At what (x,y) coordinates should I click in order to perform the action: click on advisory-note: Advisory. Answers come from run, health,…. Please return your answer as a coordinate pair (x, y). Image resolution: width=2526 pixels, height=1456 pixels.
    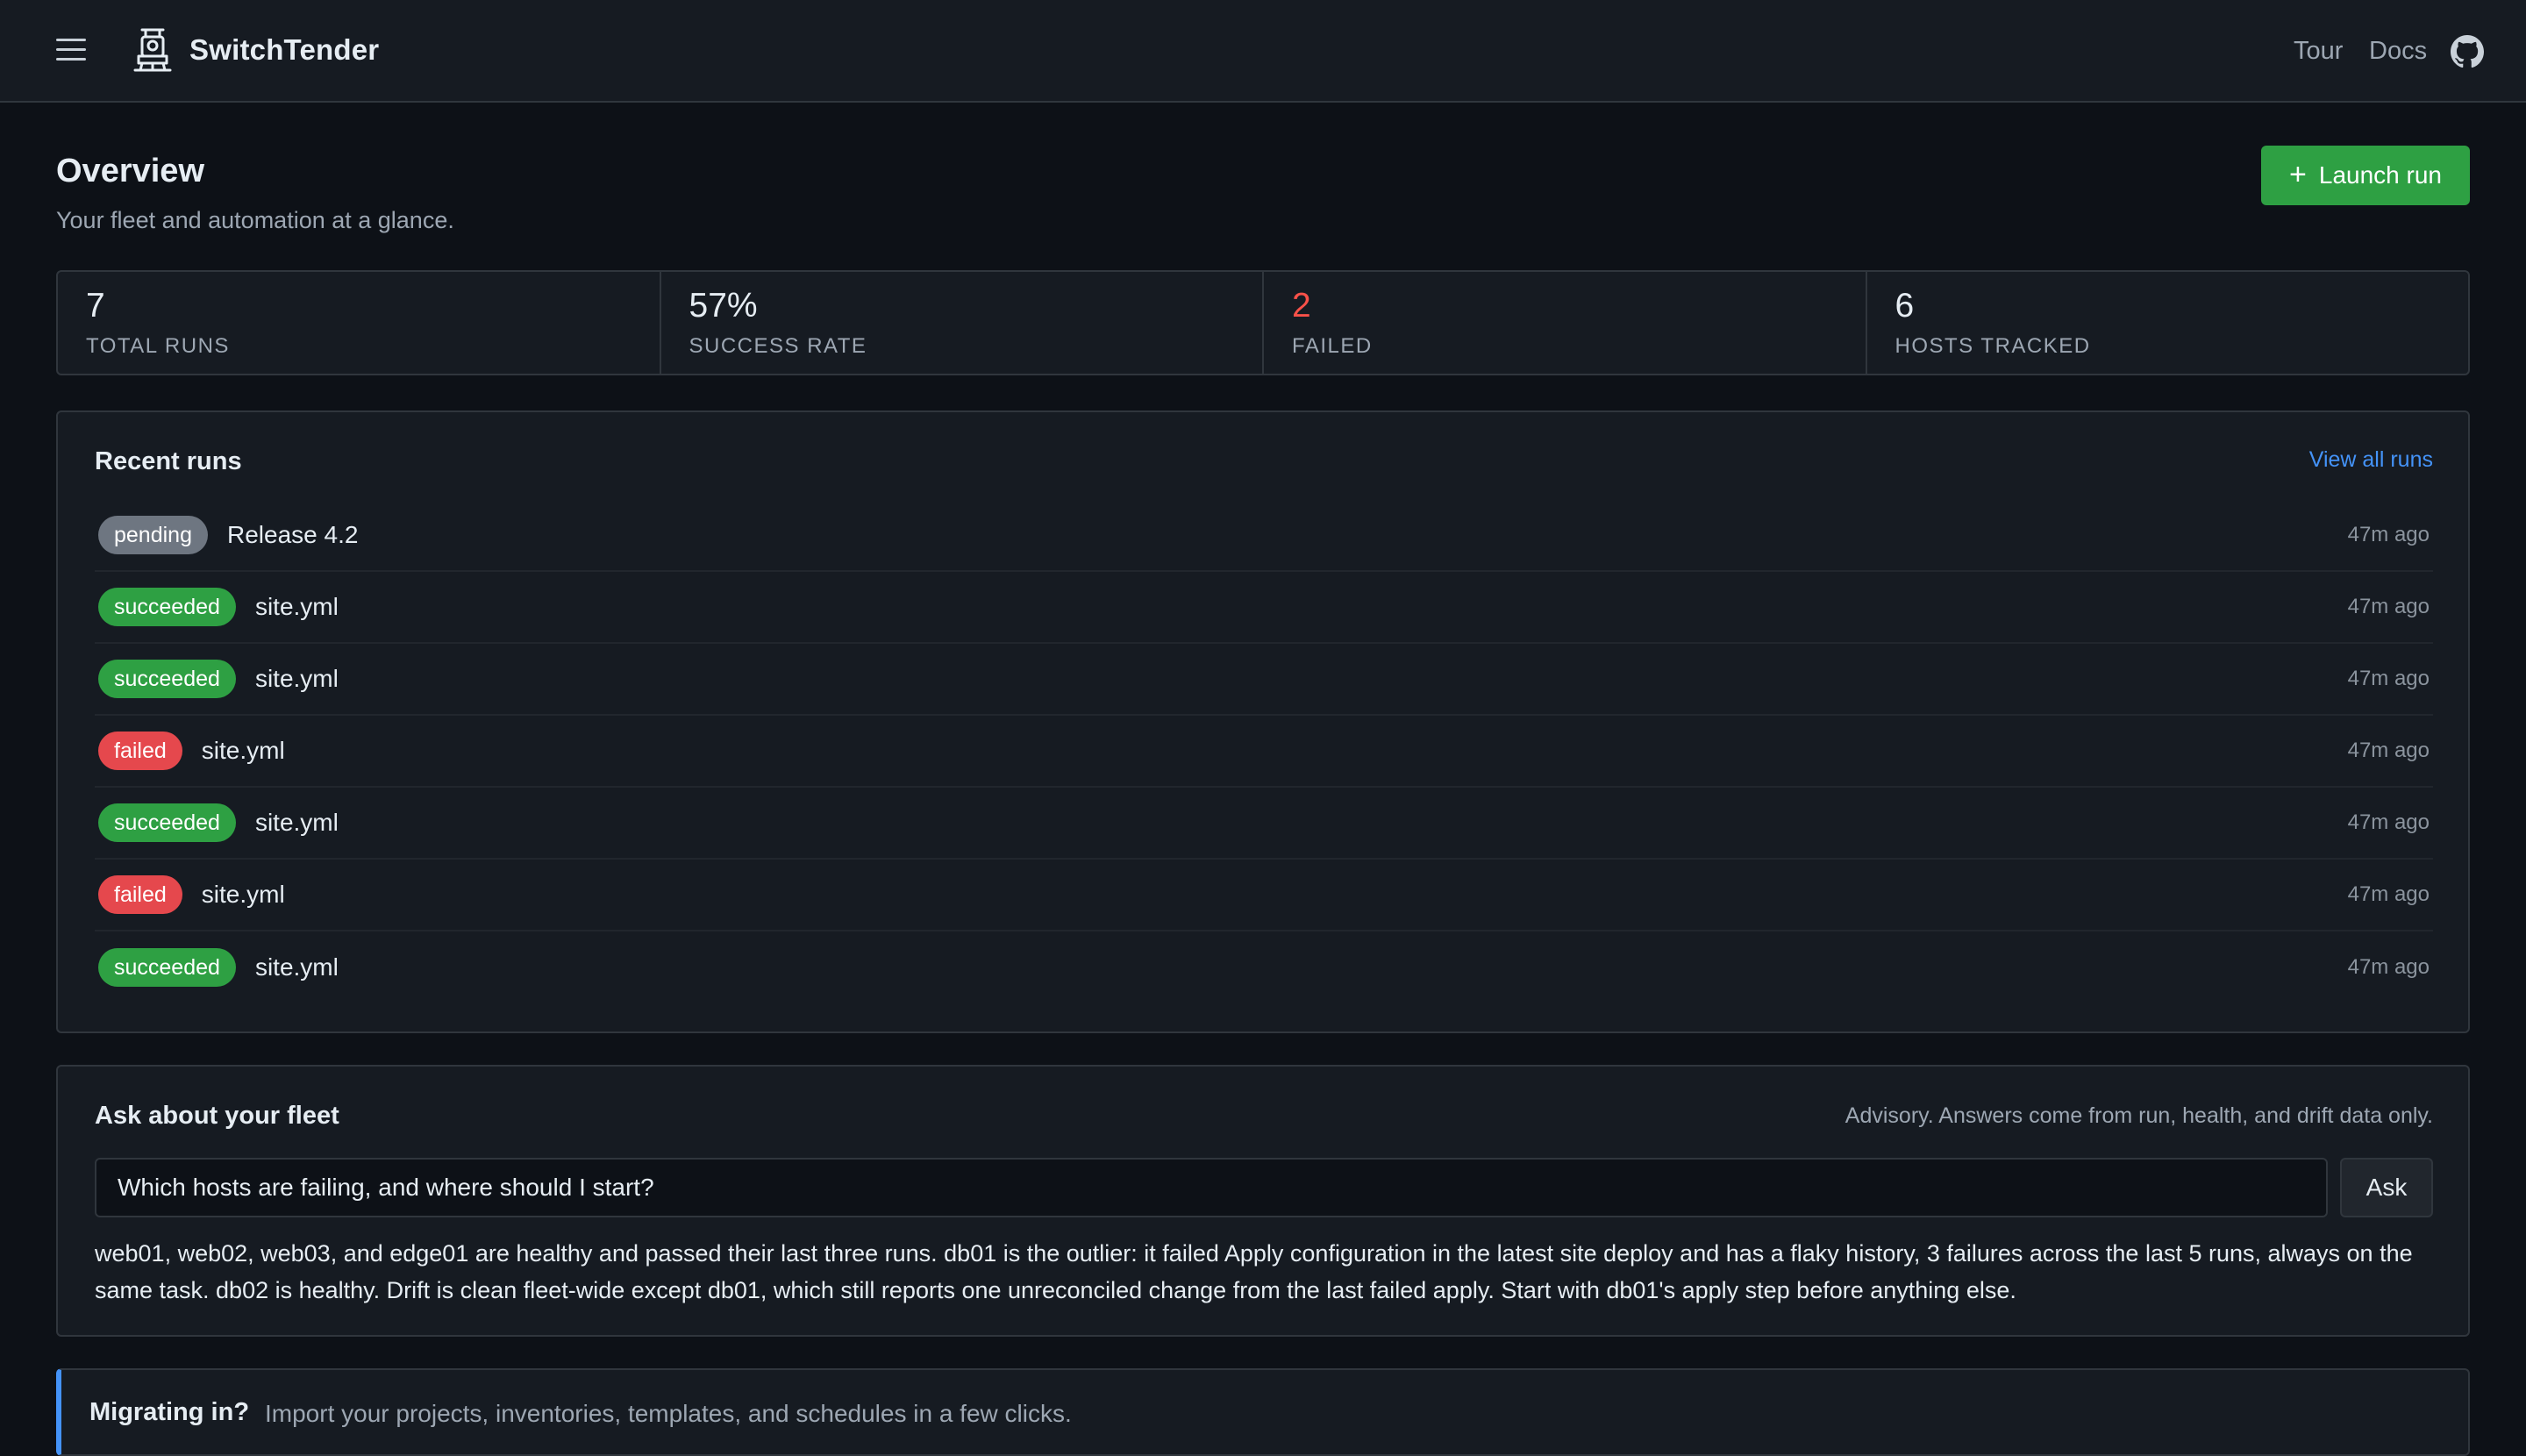
    Looking at the image, I should click on (2139, 1115).